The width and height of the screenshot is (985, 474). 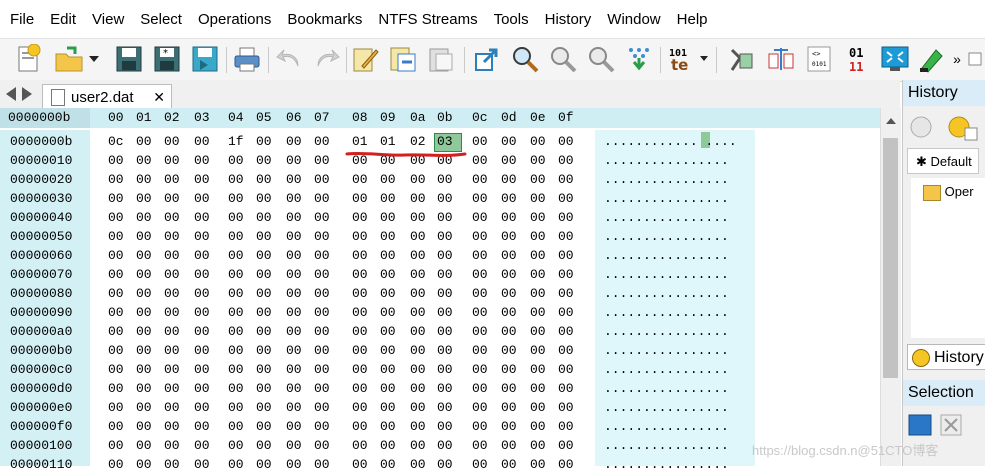 What do you see at coordinates (957, 59) in the screenshot?
I see `toolbar-overflow-icon: »` at bounding box center [957, 59].